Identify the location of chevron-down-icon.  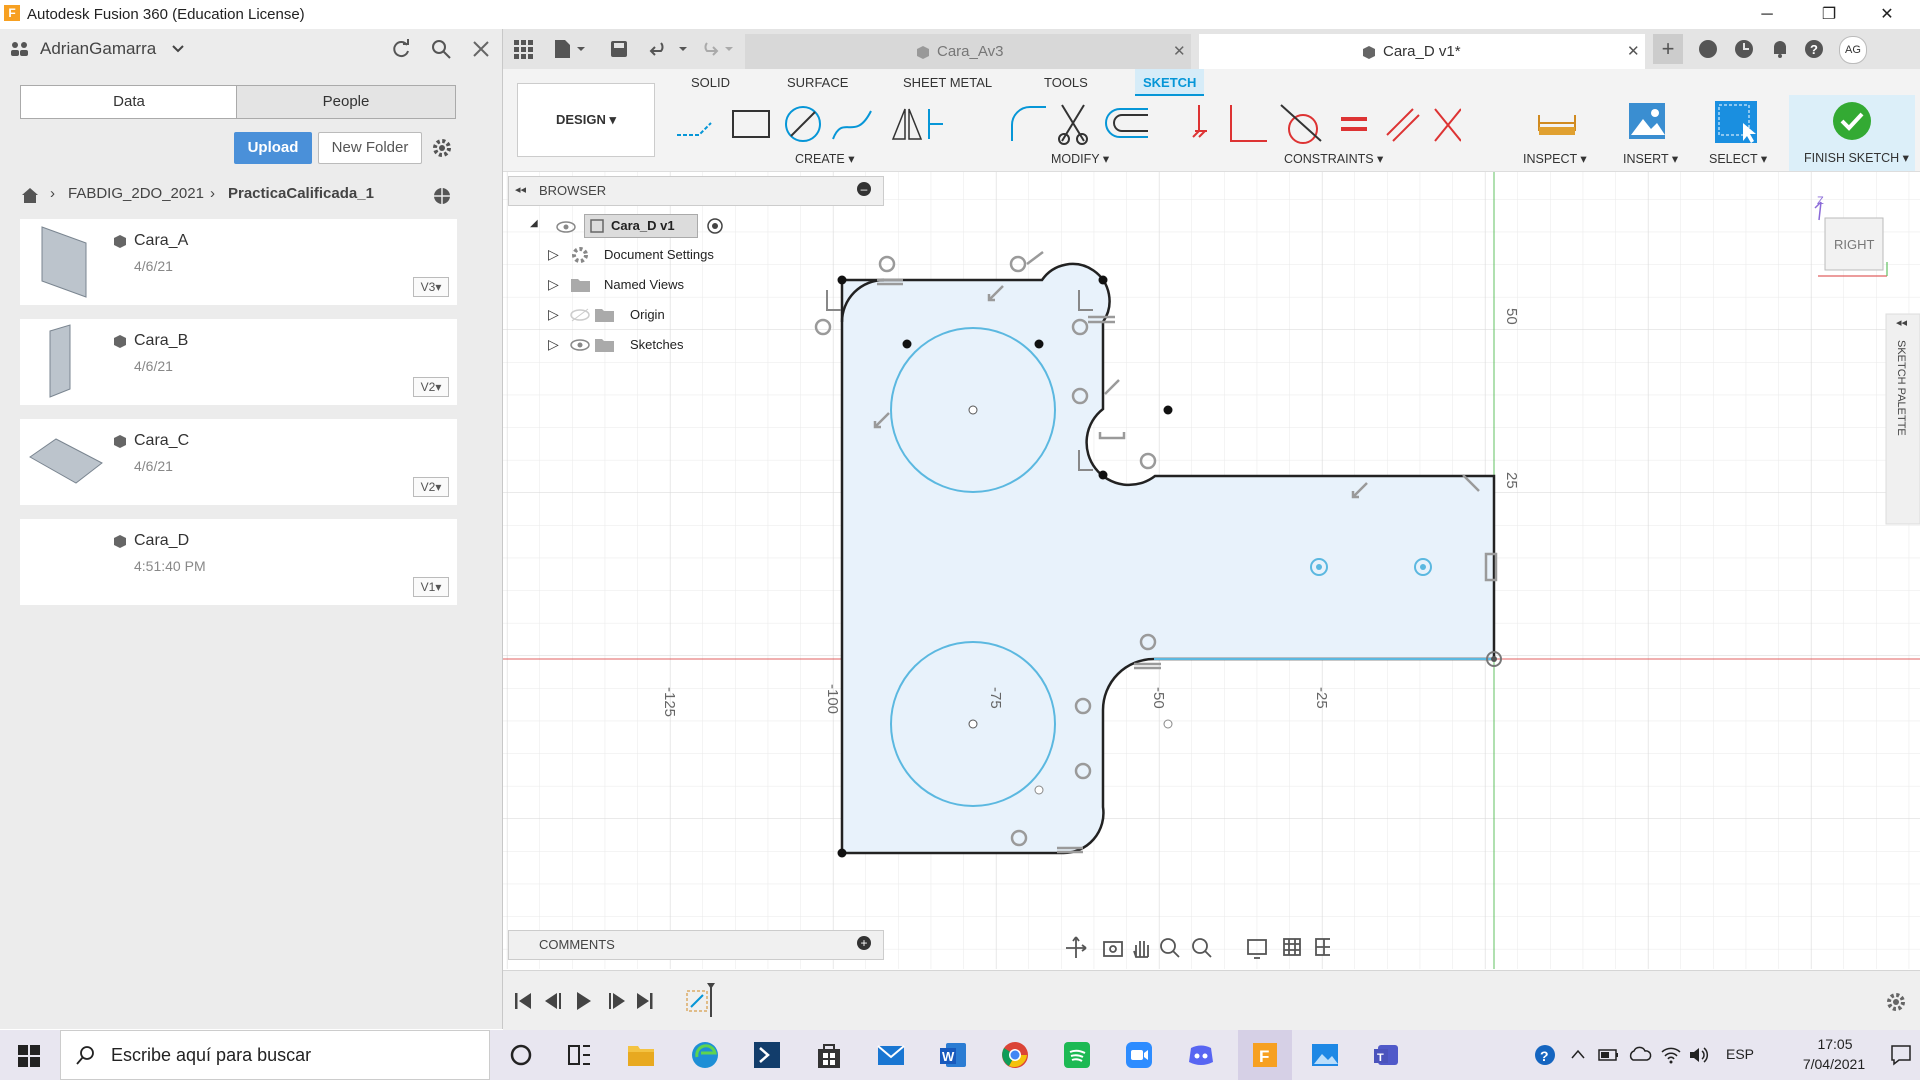
(178, 49).